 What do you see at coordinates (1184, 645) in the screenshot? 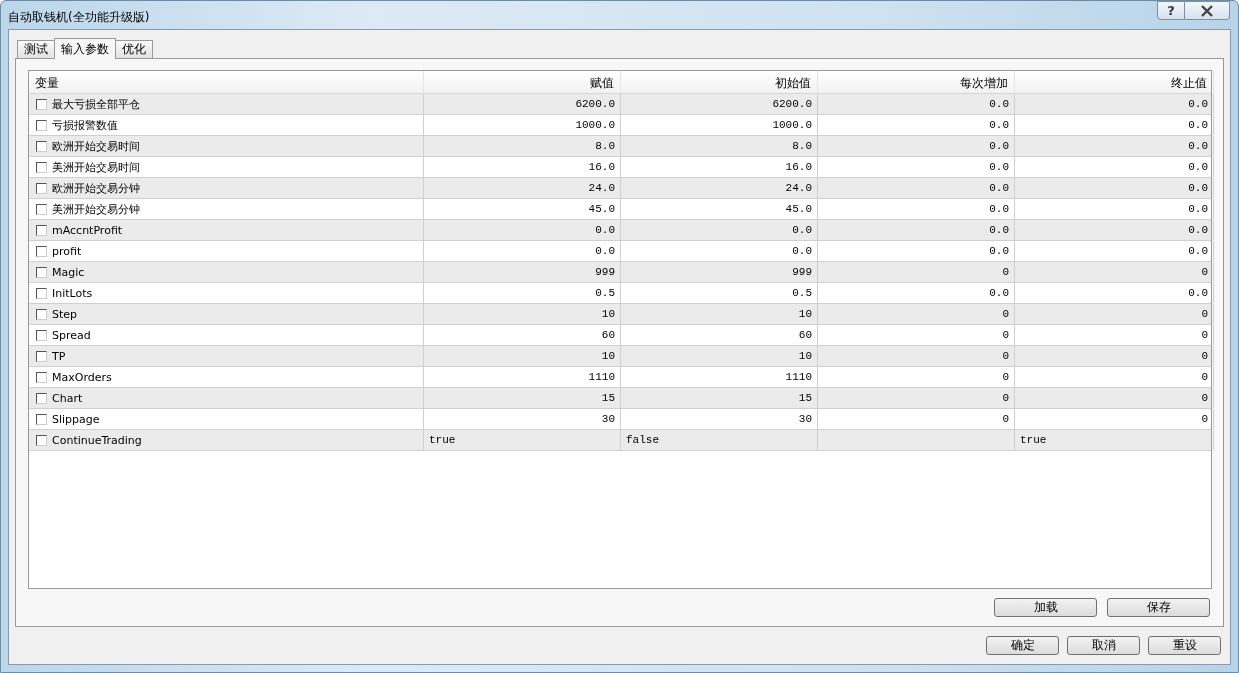
I see `button: 重设` at bounding box center [1184, 645].